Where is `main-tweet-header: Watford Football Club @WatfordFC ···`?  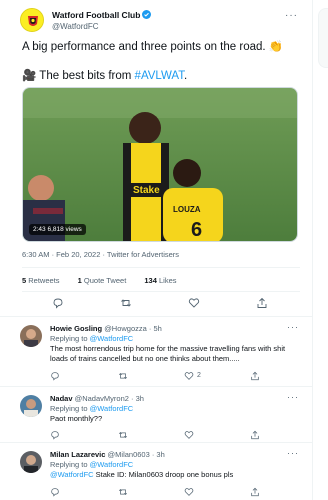 main-tweet-header: Watford Football Club @WatfordFC ··· is located at coordinates (165, 22).